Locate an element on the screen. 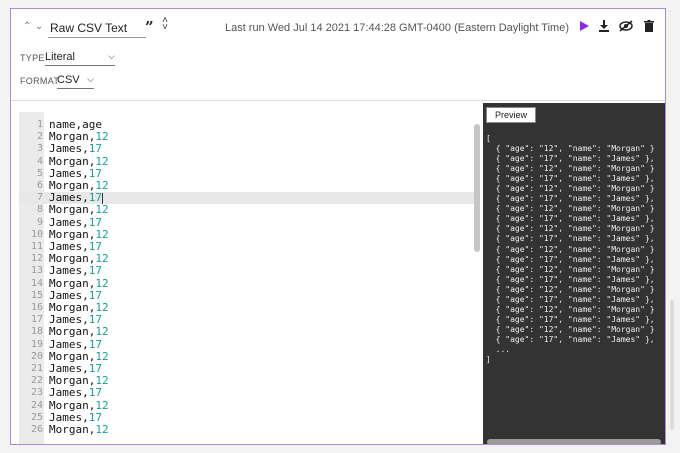  line-number: 14 is located at coordinates (36, 283).